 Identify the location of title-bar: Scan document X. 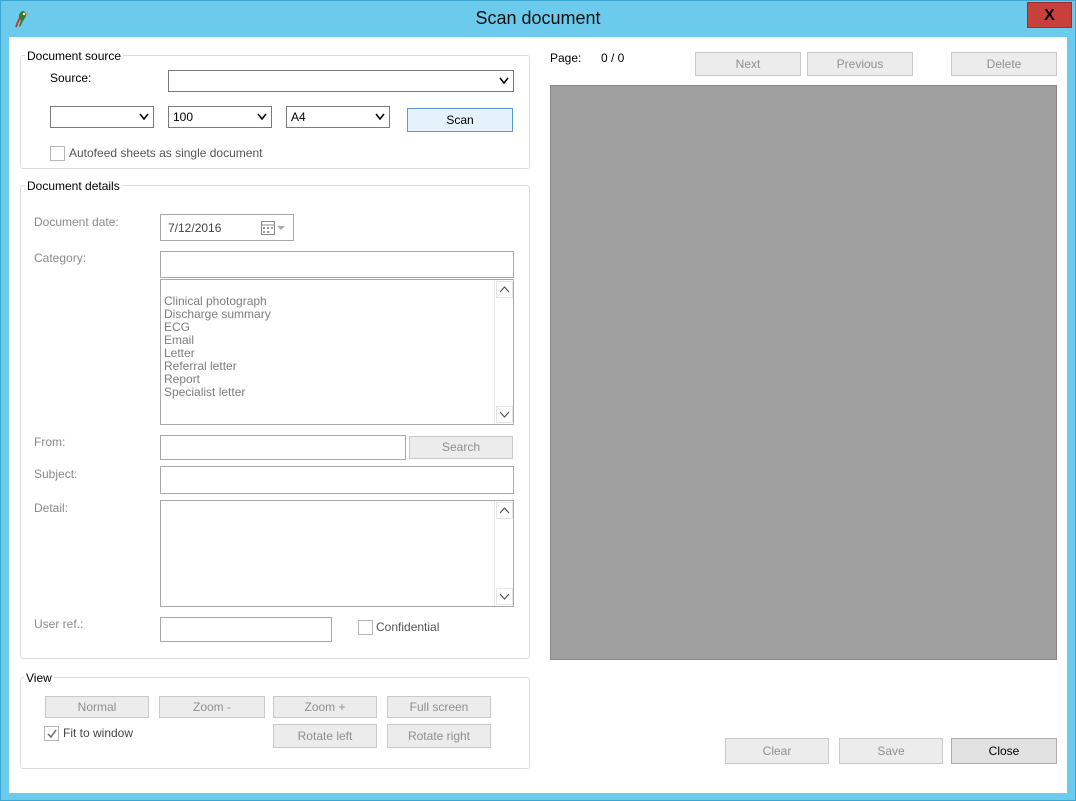
(538, 19).